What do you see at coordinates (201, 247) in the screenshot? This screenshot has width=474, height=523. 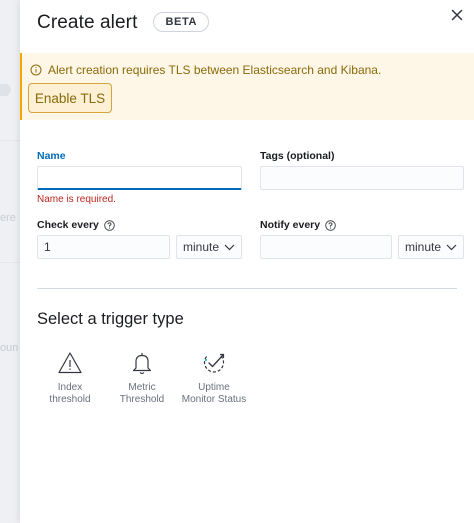 I see `check-every-unit-value: minute` at bounding box center [201, 247].